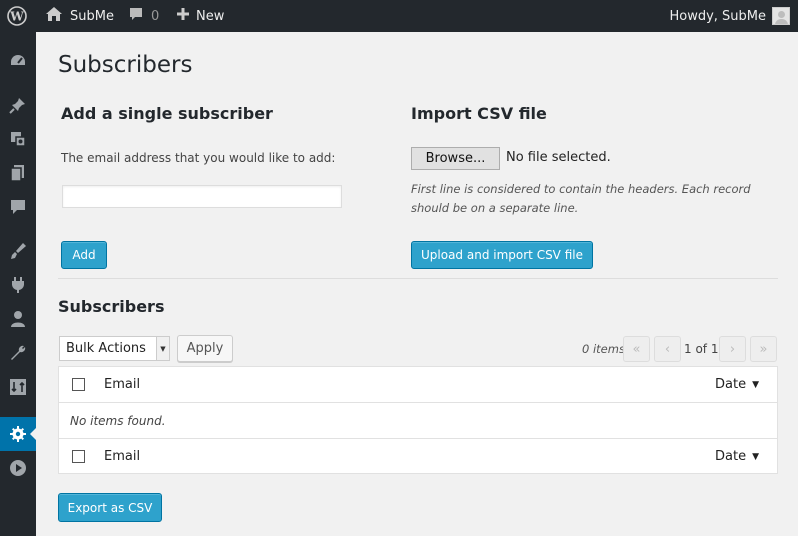  Describe the element at coordinates (763, 349) in the screenshot. I see `last-page-button: »` at that location.